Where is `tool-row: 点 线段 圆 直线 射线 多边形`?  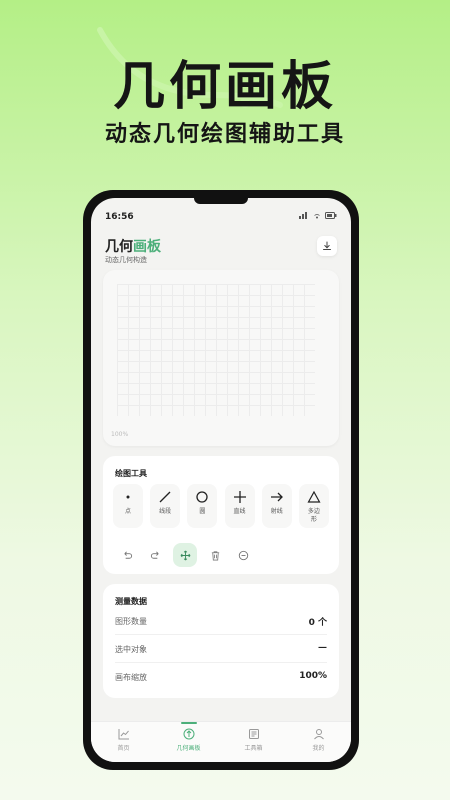 tool-row: 点 线段 圆 直线 射线 多边形 is located at coordinates (221, 507).